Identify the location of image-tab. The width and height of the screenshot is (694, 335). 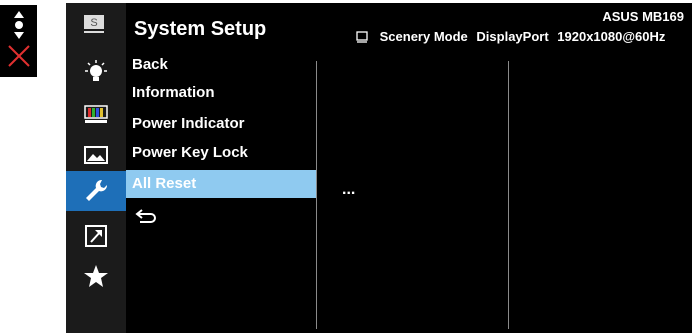
(96, 156).